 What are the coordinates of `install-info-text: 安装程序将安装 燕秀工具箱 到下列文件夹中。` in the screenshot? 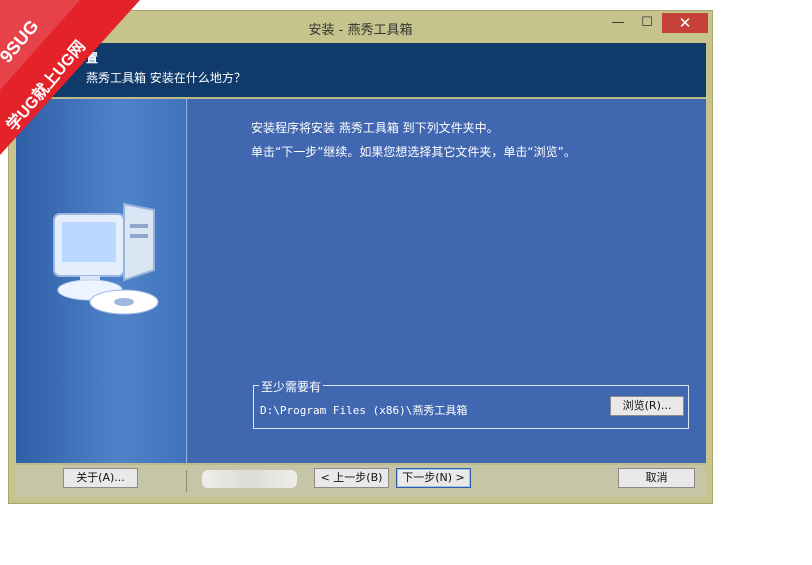 It's located at (375, 128).